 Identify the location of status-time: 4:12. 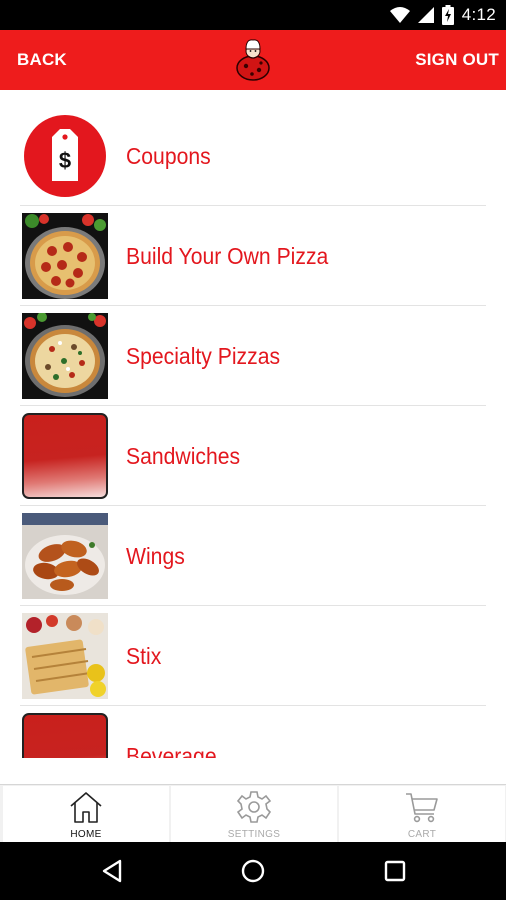
(478, 14).